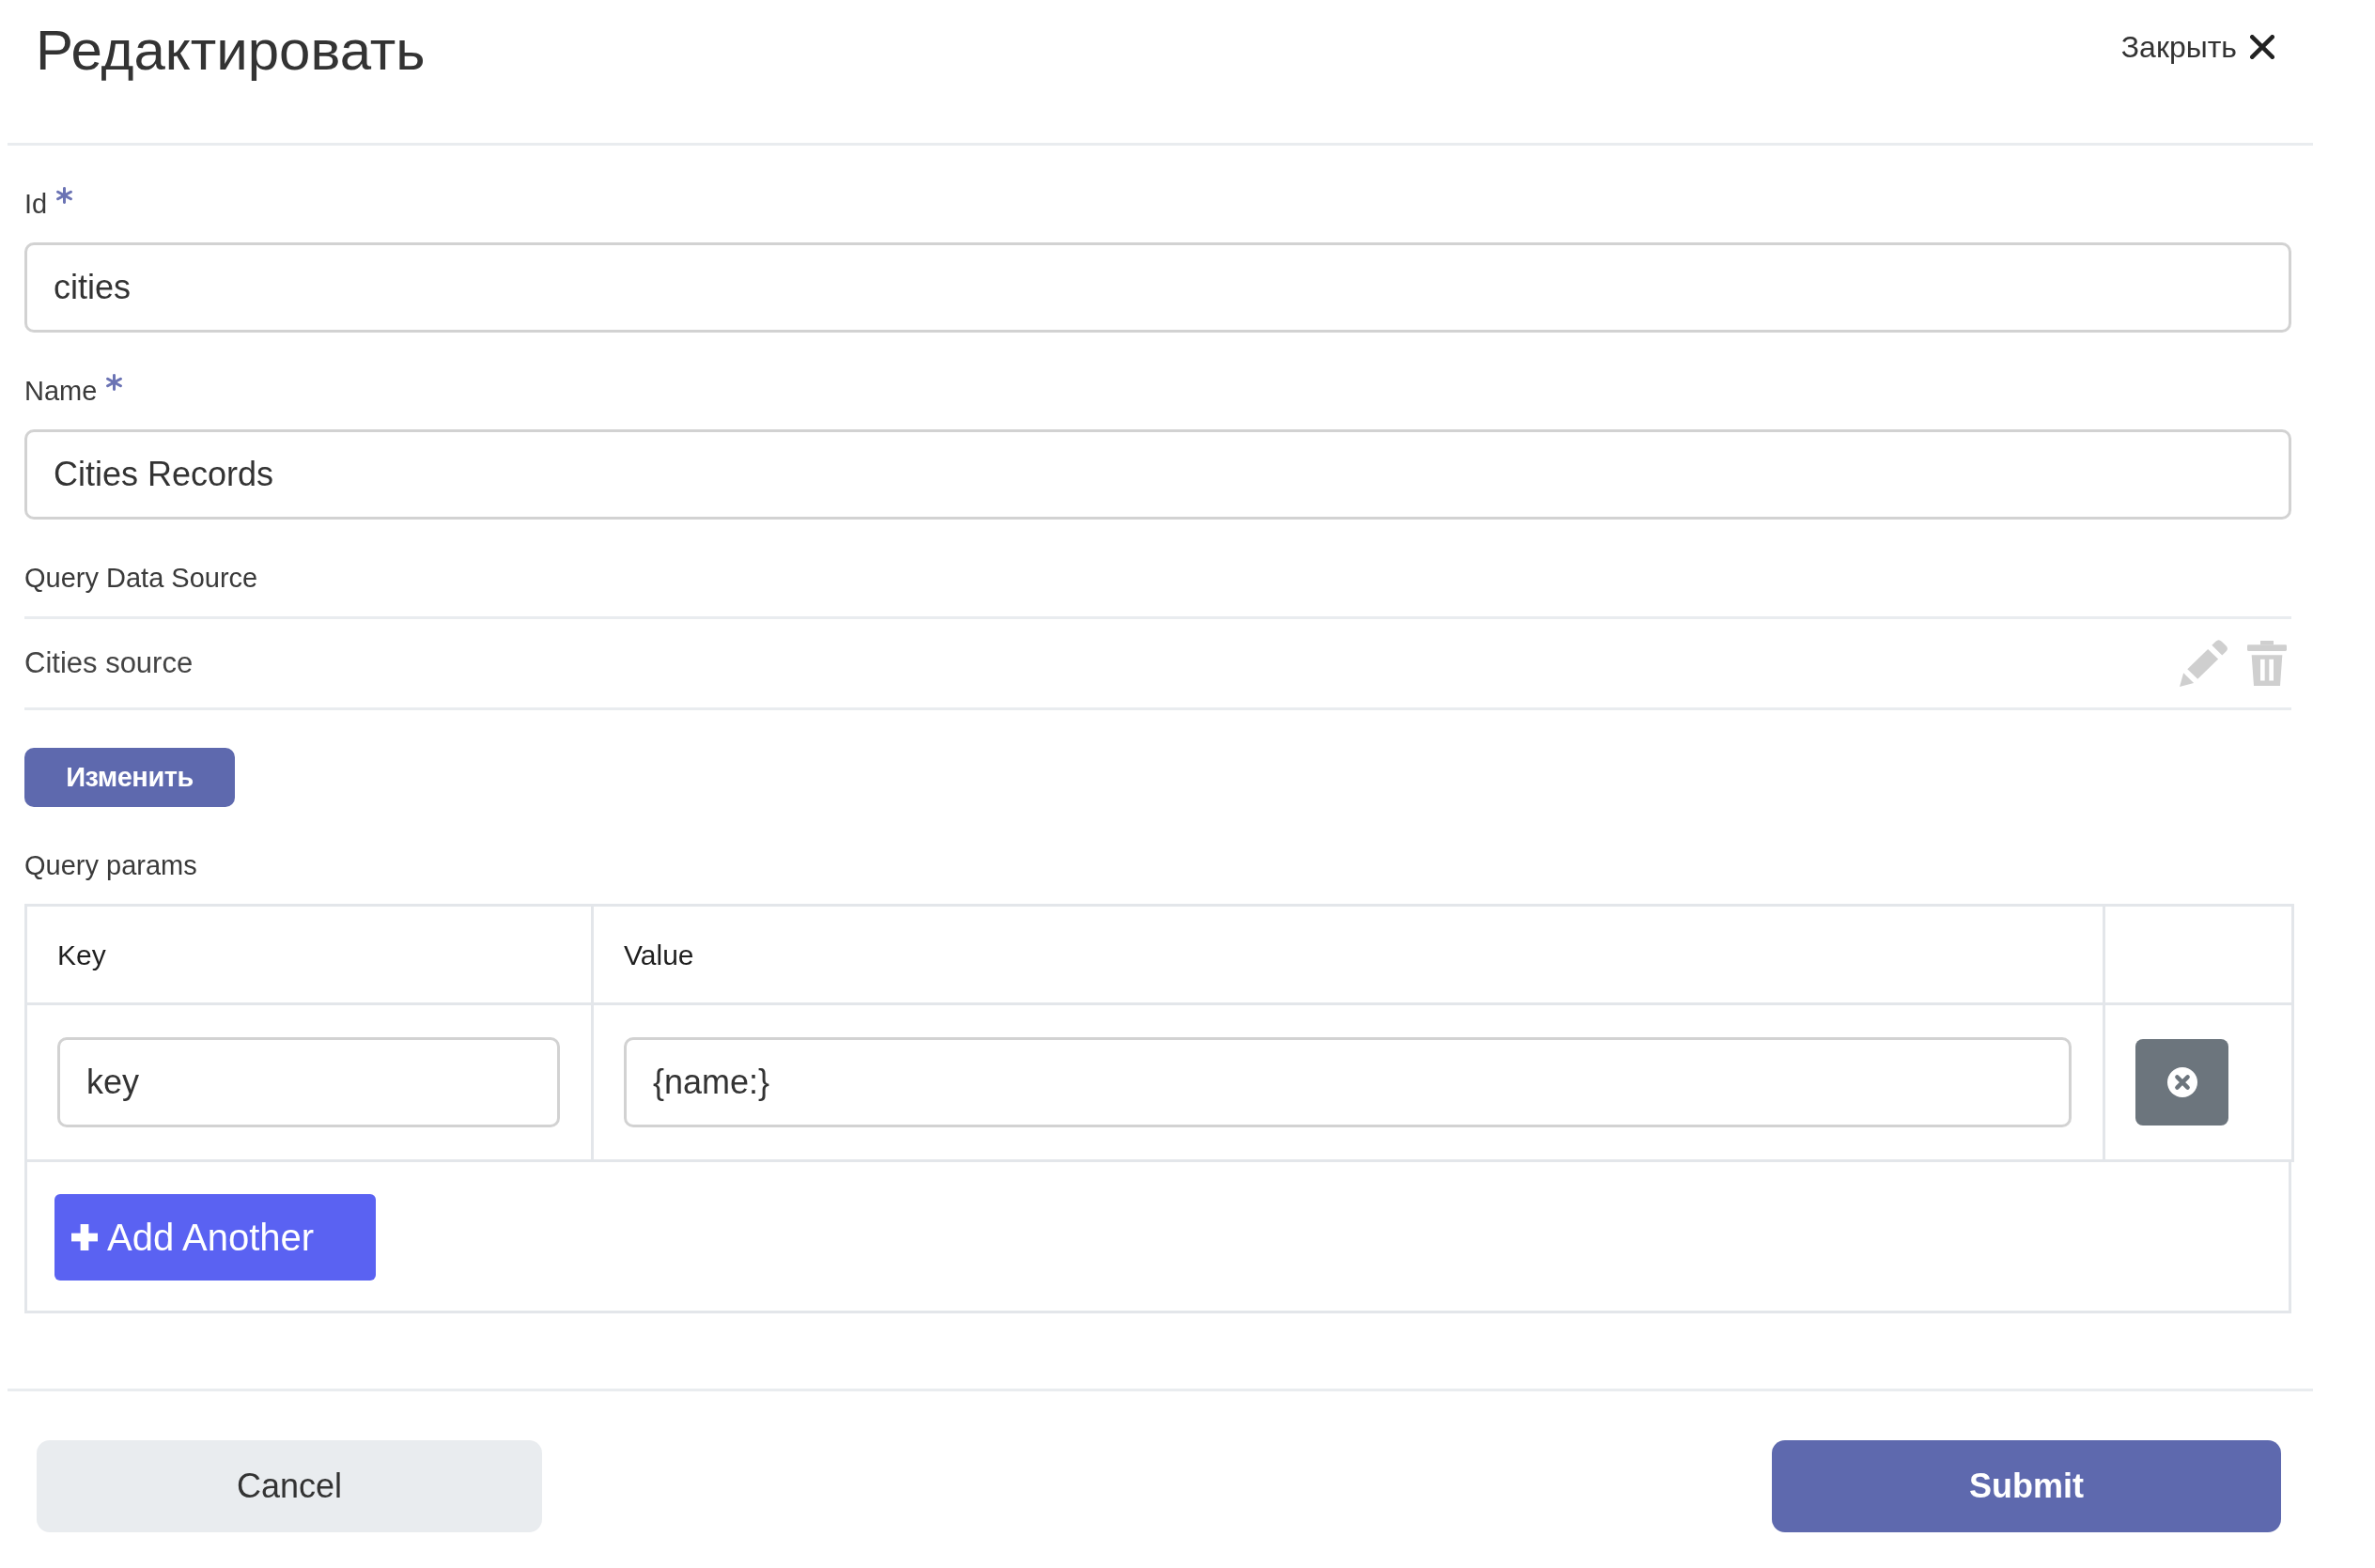 The height and width of the screenshot is (1568, 2375). I want to click on remove-row-button, so click(2181, 1082).